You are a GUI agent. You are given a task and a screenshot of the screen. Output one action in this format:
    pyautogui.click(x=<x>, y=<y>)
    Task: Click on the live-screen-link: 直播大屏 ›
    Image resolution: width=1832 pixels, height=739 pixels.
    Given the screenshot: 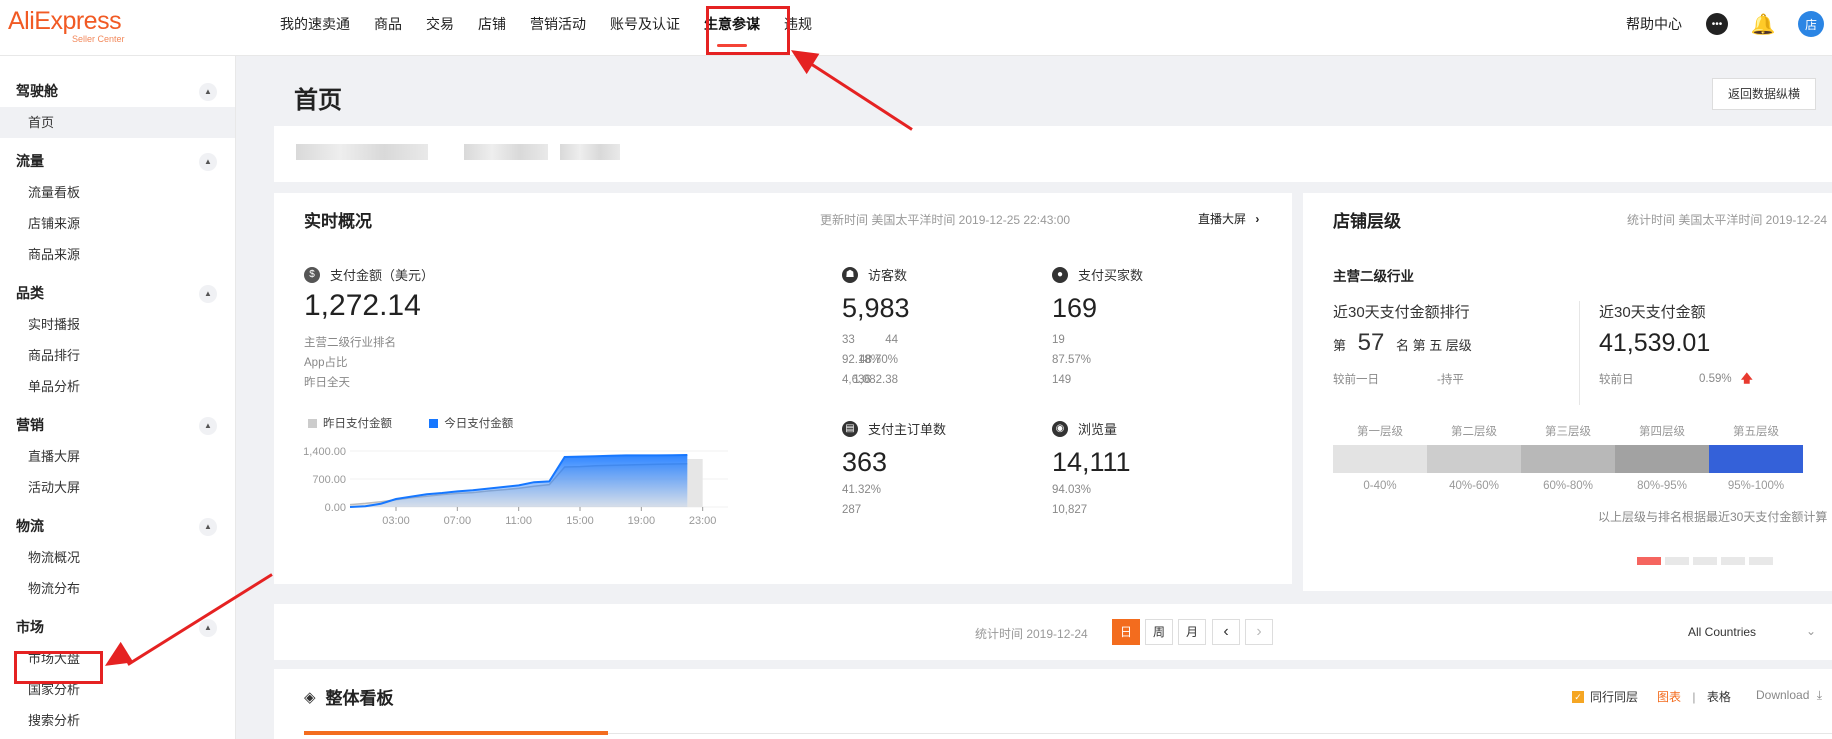 What is the action you would take?
    pyautogui.click(x=1228, y=218)
    